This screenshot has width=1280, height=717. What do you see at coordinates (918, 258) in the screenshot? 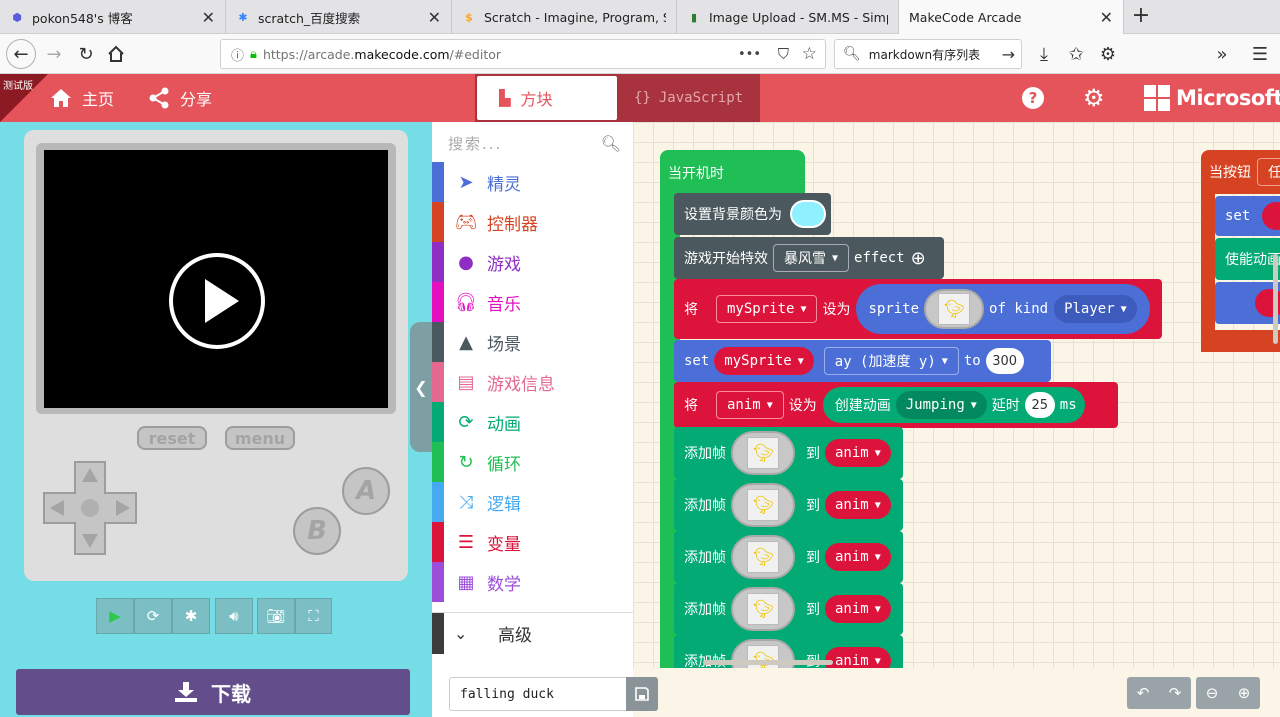
I see `add-circle-icon: ⊕` at bounding box center [918, 258].